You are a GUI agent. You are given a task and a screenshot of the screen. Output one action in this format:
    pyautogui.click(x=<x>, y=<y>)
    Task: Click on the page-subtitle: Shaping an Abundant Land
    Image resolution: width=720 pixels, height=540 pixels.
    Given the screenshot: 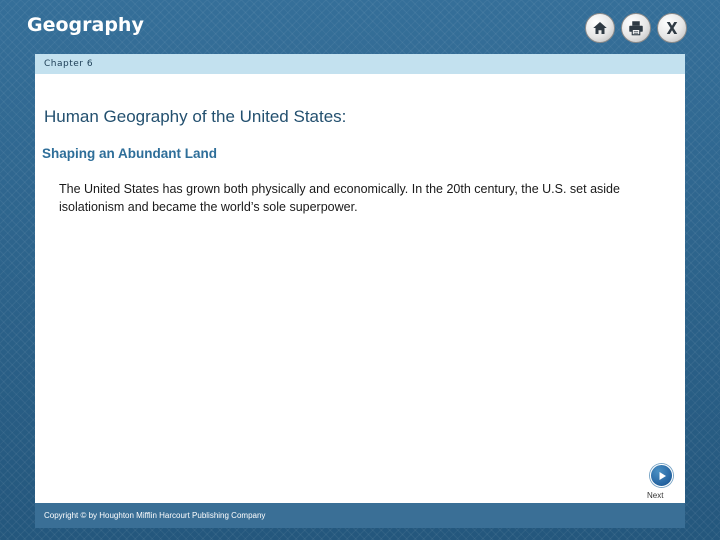 What is the action you would take?
    pyautogui.click(x=129, y=153)
    